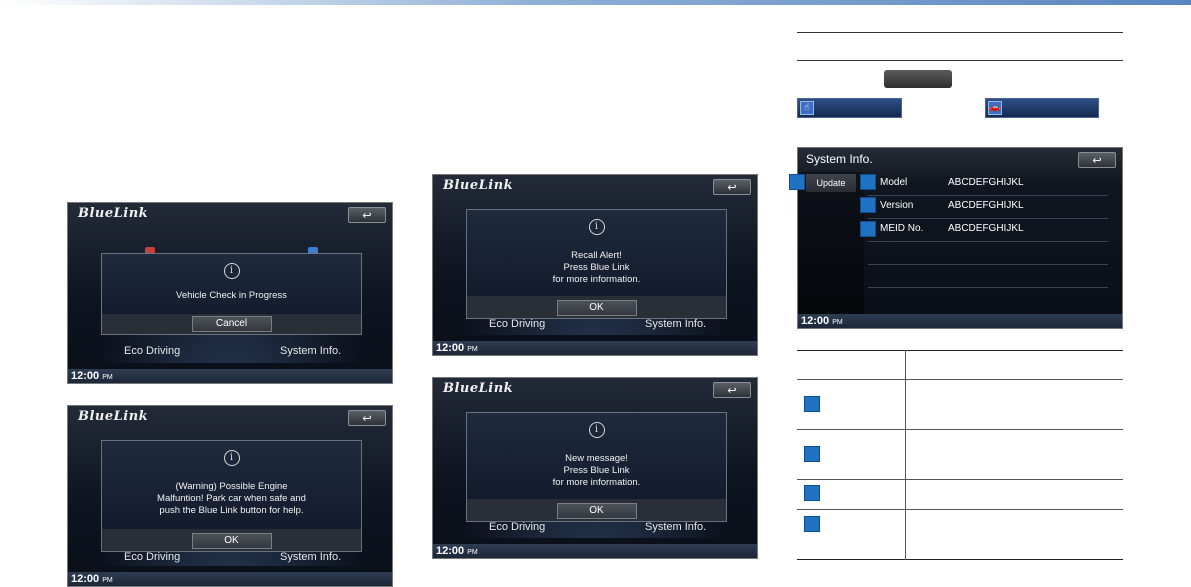  Describe the element at coordinates (960, 379) in the screenshot. I see `table-rule-header` at that location.